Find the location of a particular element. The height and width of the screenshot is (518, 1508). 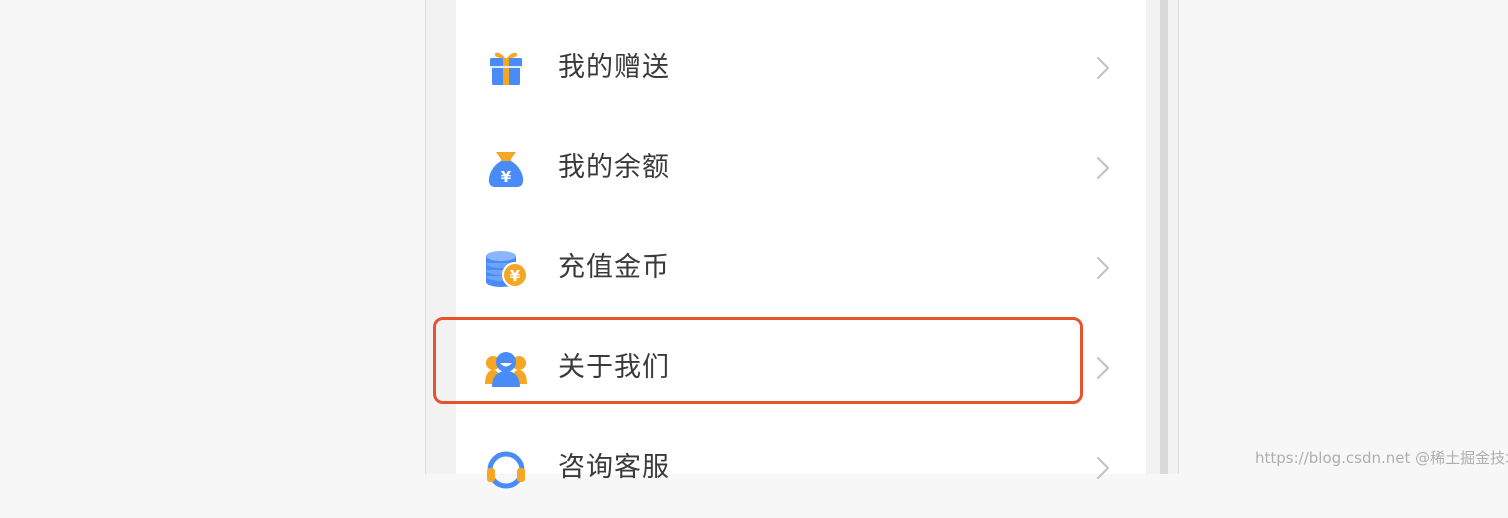

watermark: https://blog.csdn.net @稀土掘金技术社区 is located at coordinates (1381, 458).